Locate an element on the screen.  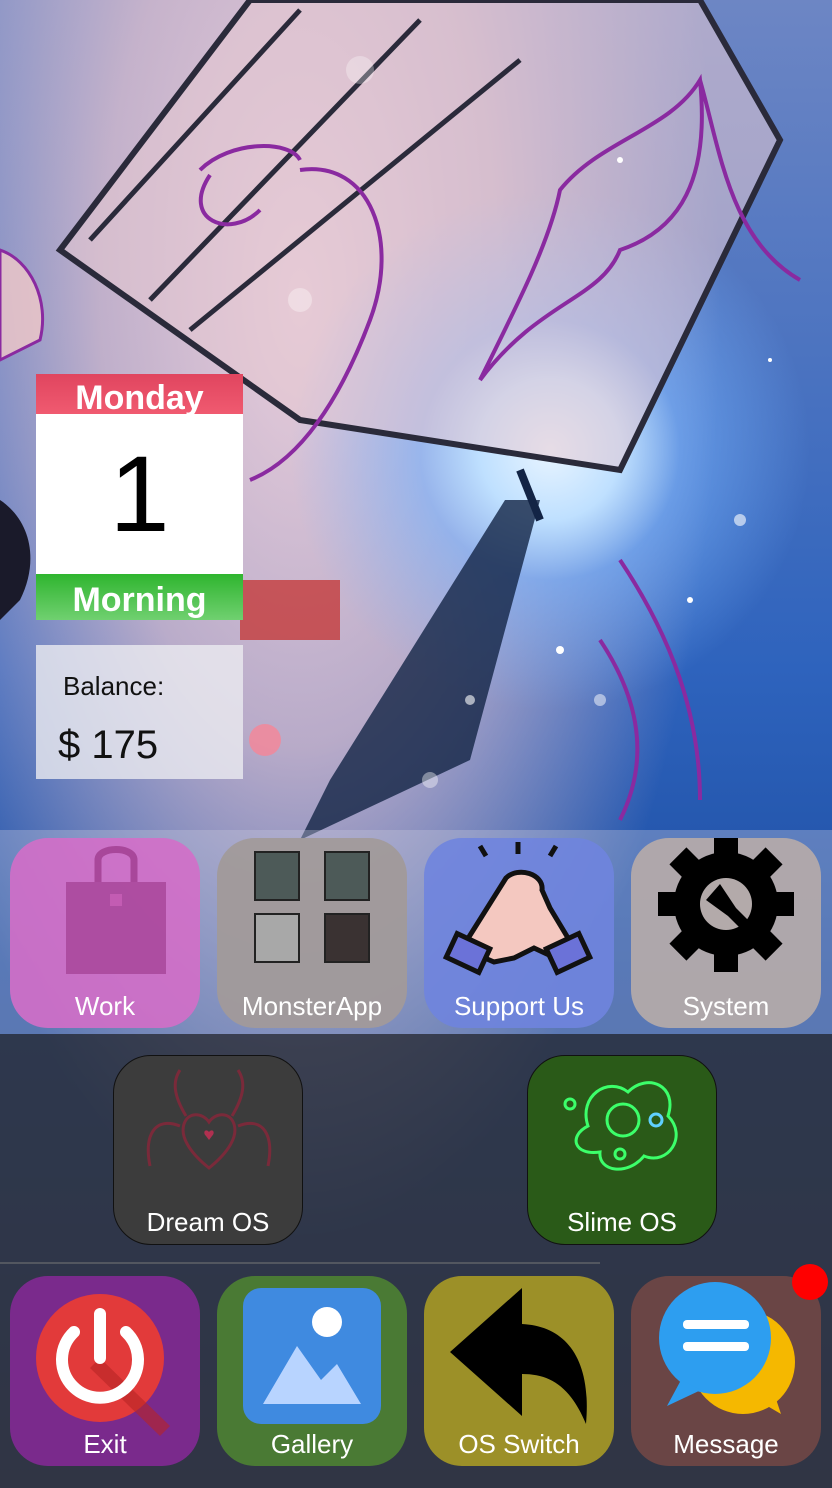
app-system-label: System is located at coordinates (726, 1006).